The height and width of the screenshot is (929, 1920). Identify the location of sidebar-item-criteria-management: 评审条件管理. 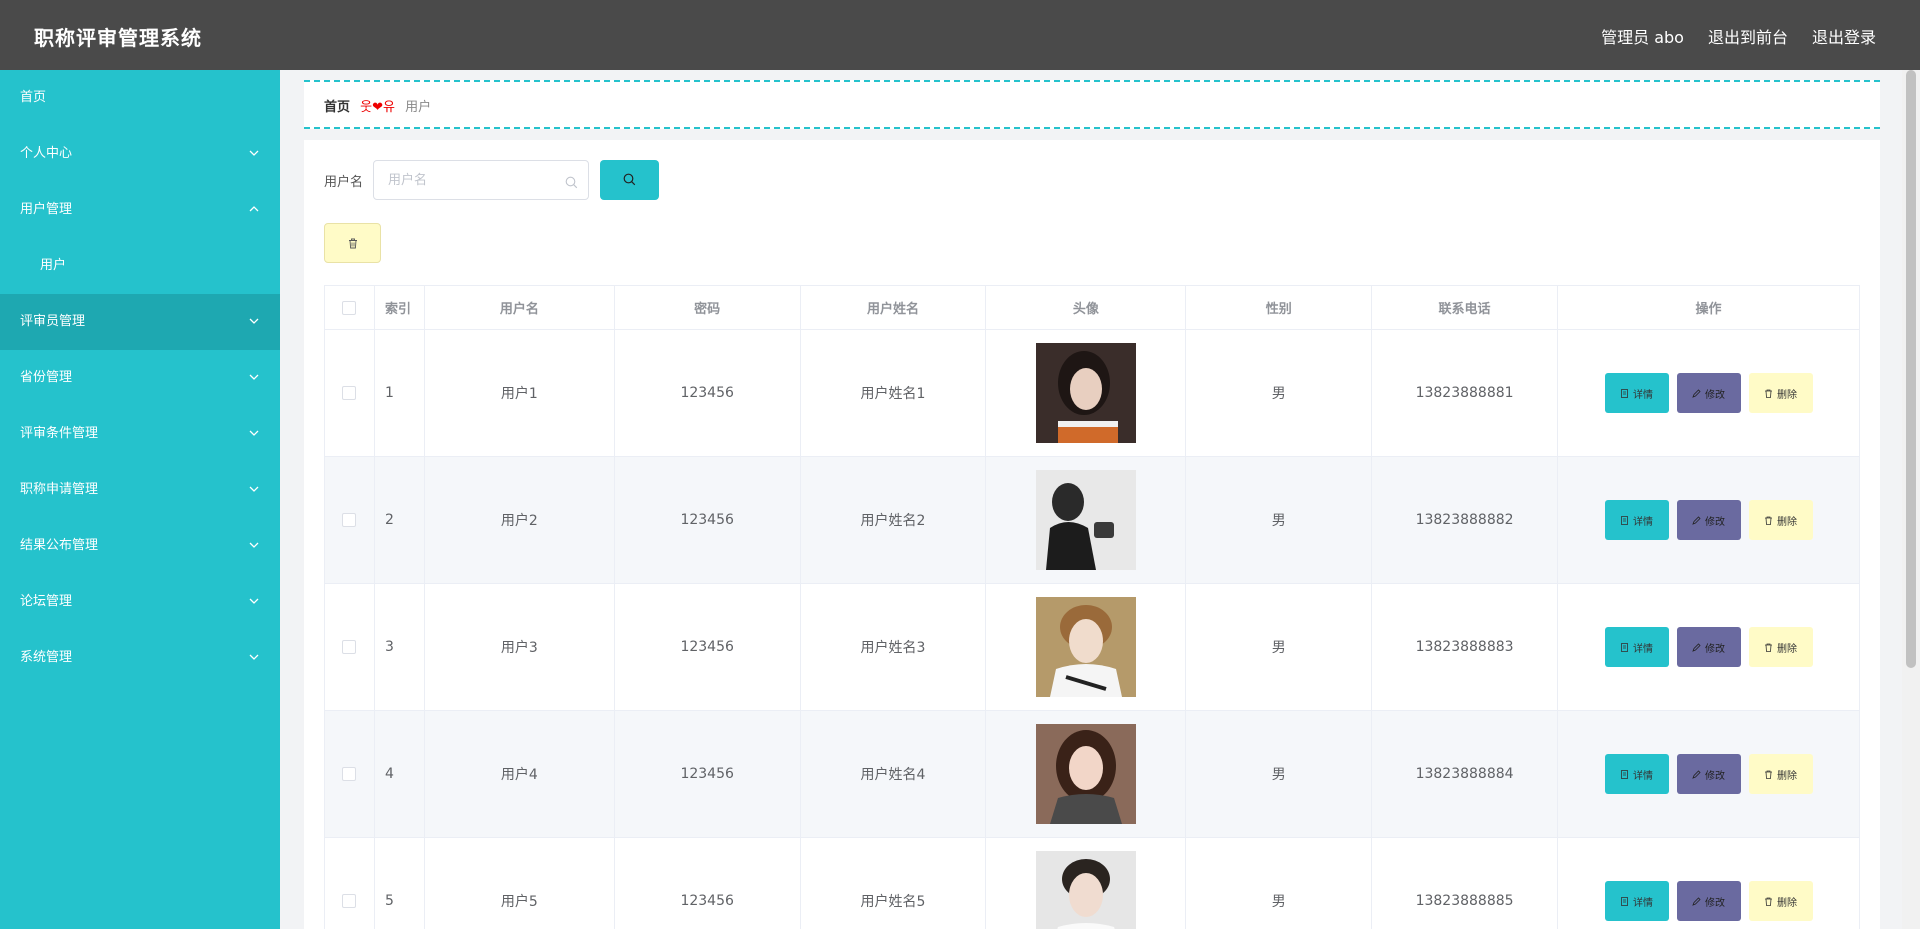
(140, 434).